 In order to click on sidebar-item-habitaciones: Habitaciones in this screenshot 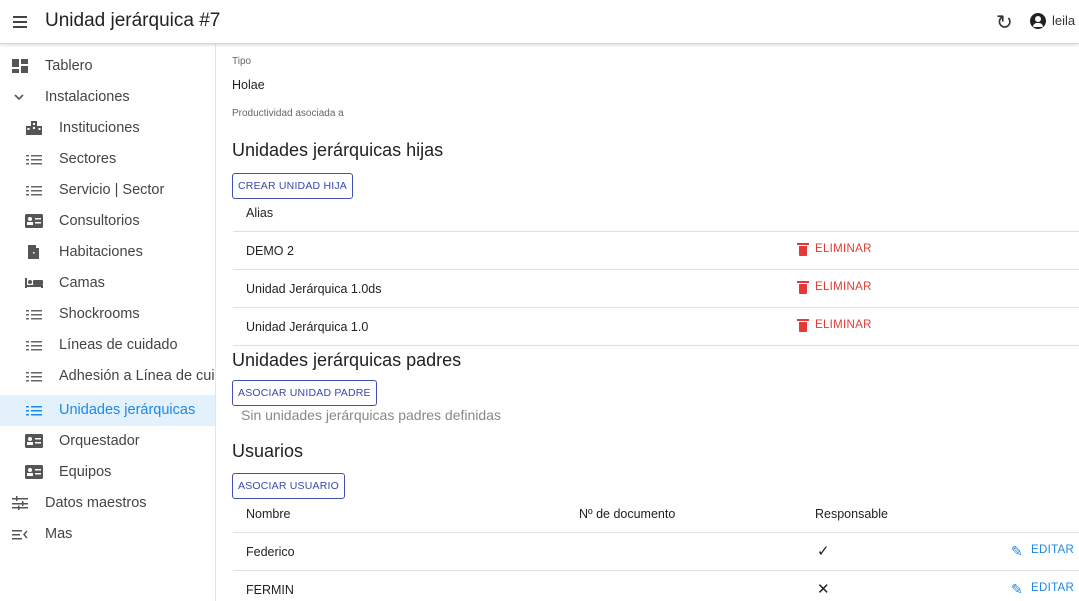, I will do `click(107, 252)`.